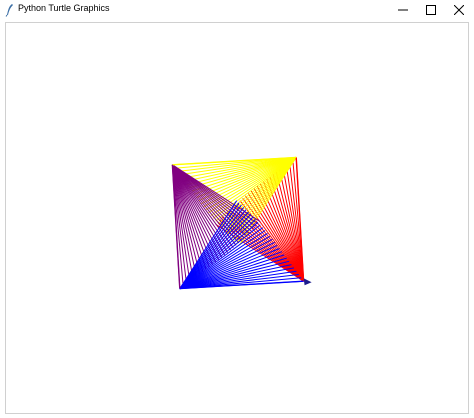 The height and width of the screenshot is (418, 474). What do you see at coordinates (241, 223) in the screenshot?
I see `spiral-drawing` at bounding box center [241, 223].